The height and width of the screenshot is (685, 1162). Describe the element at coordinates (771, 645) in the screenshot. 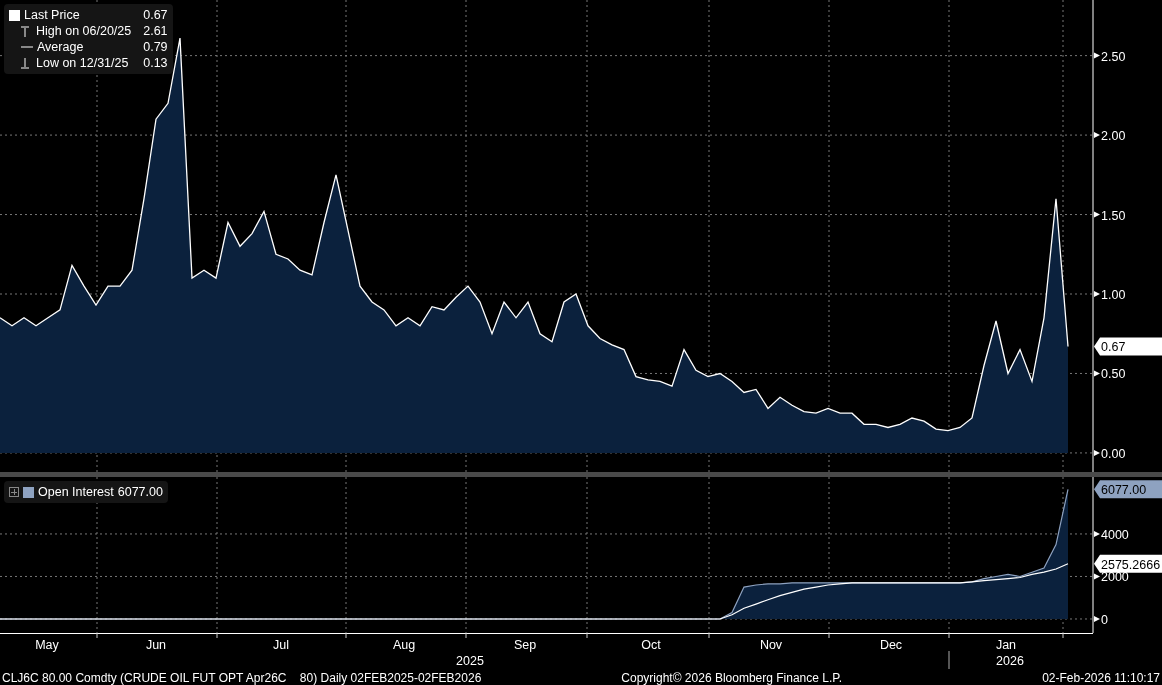

I see `month-label: Nov` at that location.